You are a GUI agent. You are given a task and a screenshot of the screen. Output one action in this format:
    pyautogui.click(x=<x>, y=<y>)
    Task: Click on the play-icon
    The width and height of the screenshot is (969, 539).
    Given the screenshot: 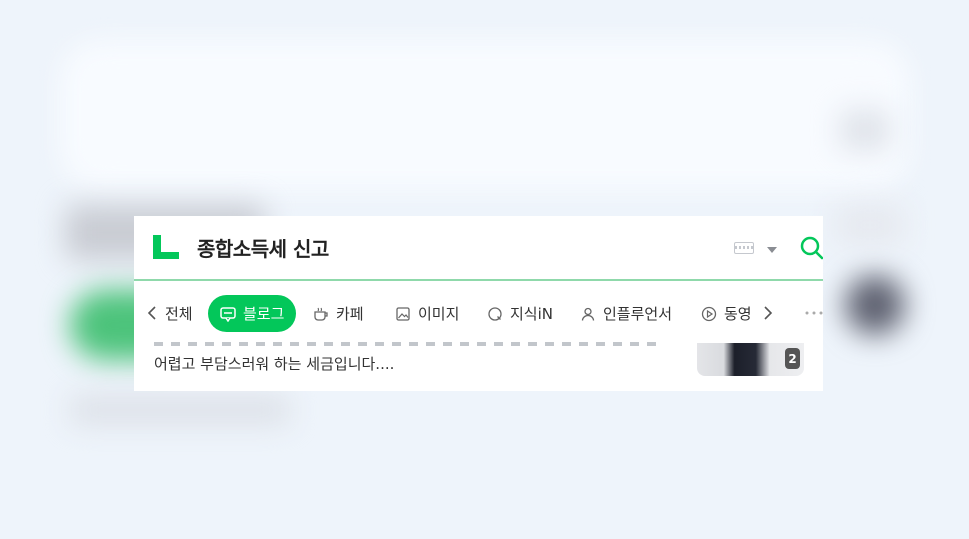 What is the action you would take?
    pyautogui.click(x=709, y=313)
    